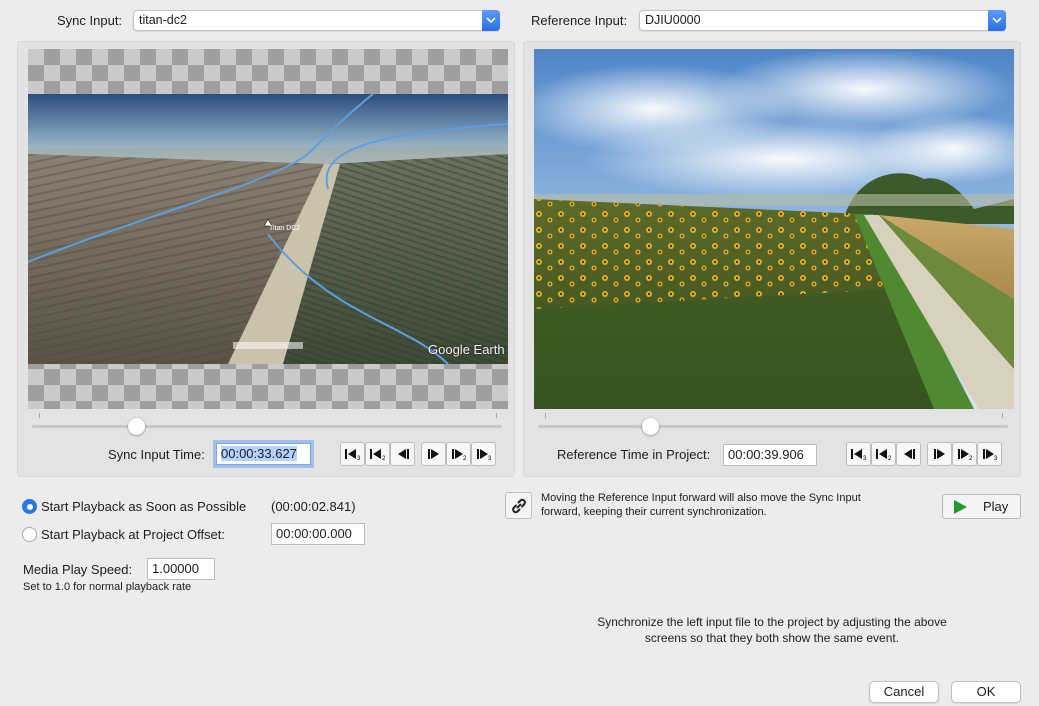  Describe the element at coordinates (960, 507) in the screenshot. I see `play-icon` at that location.